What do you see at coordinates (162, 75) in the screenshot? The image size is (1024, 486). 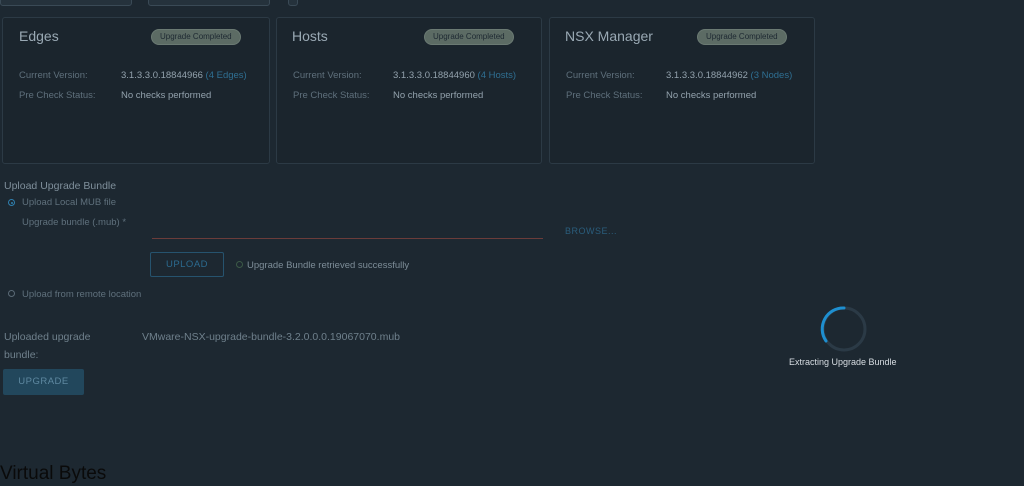 I see `version-text: 3.1.3.3.0.18844966` at bounding box center [162, 75].